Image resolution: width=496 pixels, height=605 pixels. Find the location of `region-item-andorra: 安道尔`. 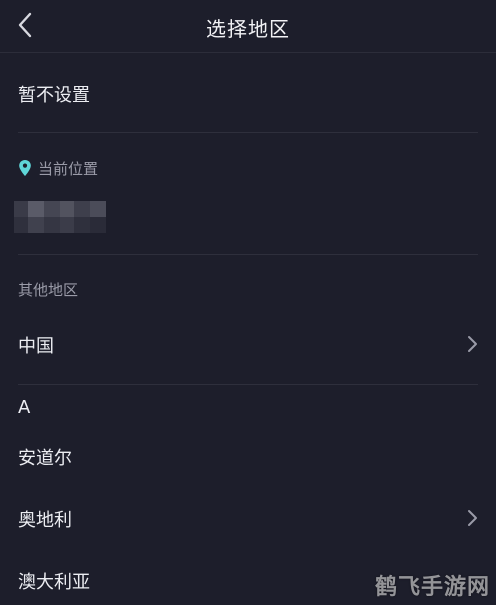

region-item-andorra: 安道尔 is located at coordinates (45, 457).